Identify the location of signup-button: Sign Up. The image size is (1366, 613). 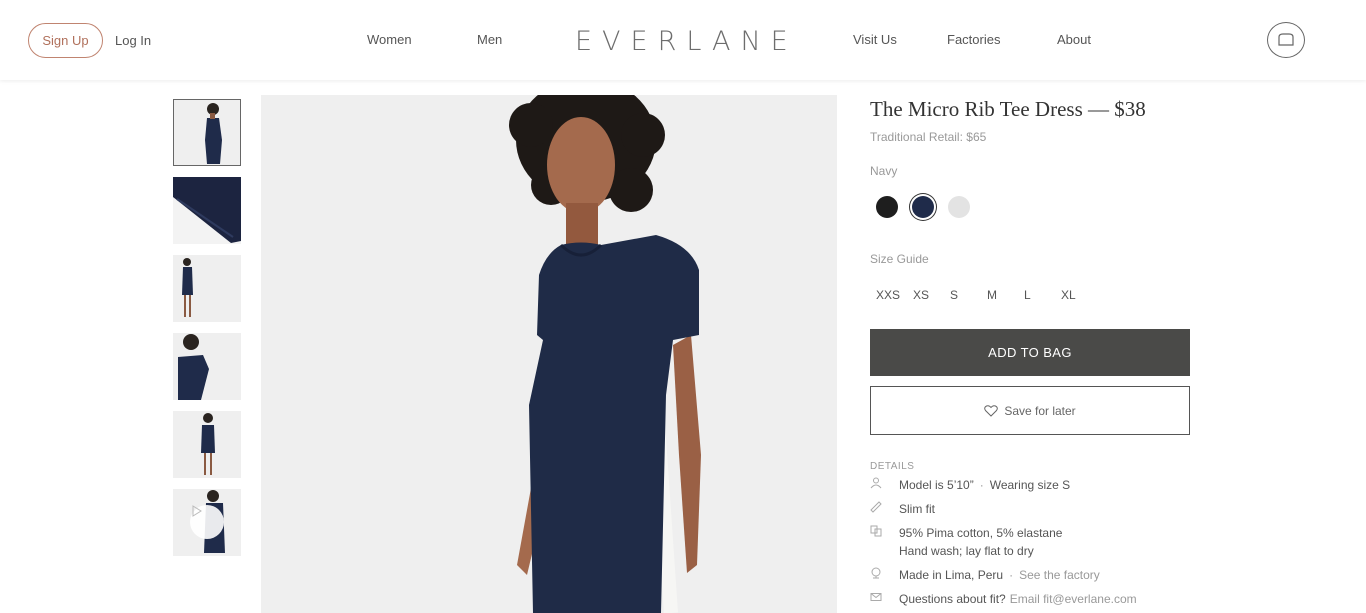
(65, 40).